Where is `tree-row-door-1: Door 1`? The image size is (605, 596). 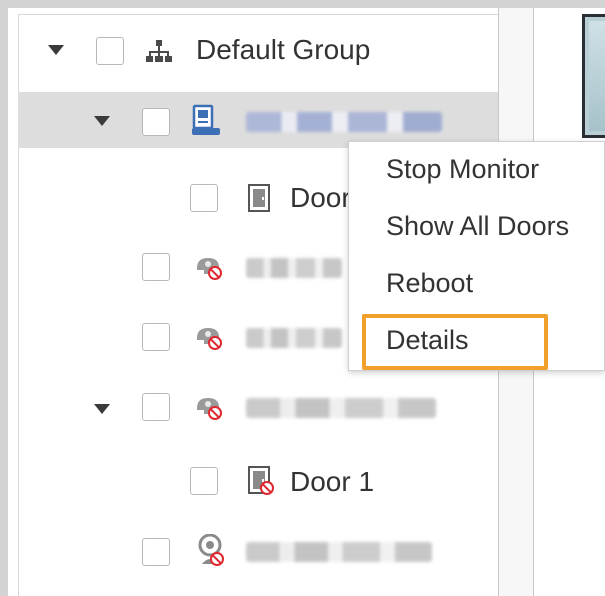 tree-row-door-1: Door 1 is located at coordinates (258, 480).